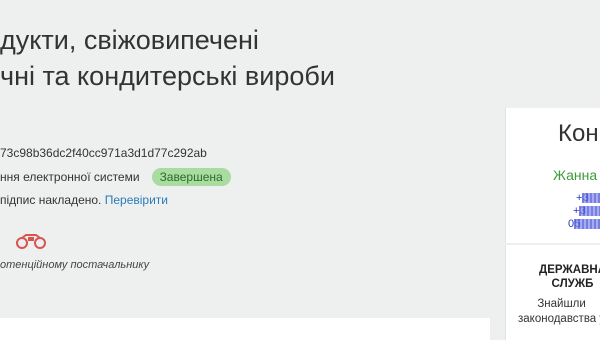  Describe the element at coordinates (191, 177) in the screenshot. I see `status-badge: Завершена` at that location.